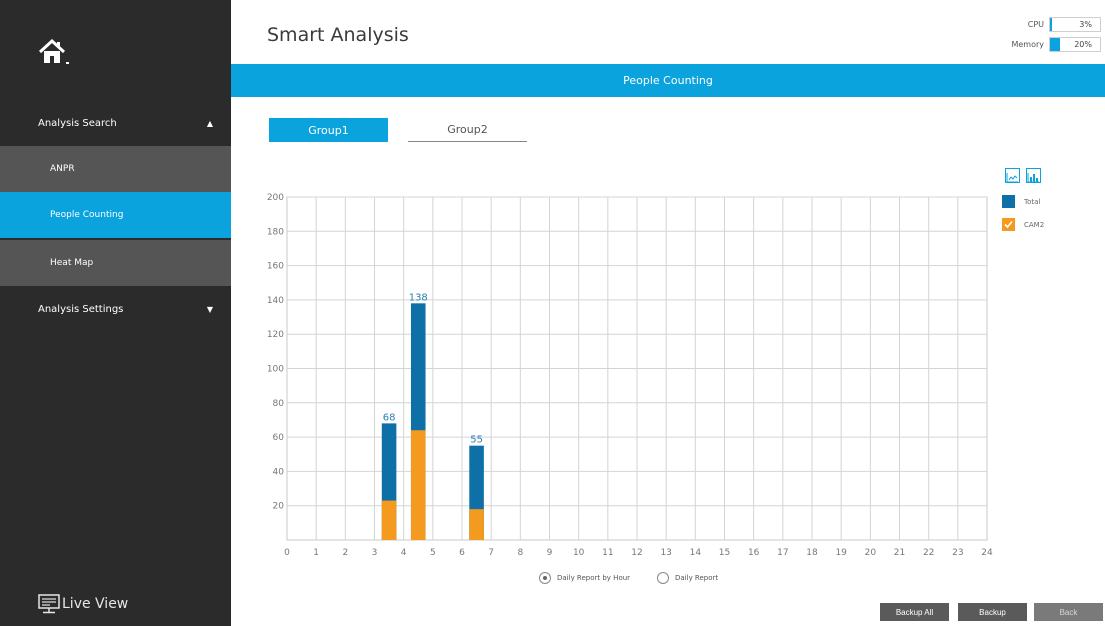 This screenshot has width=1105, height=626. Describe the element at coordinates (279, 404) in the screenshot. I see `y-tick-label: 80` at that location.